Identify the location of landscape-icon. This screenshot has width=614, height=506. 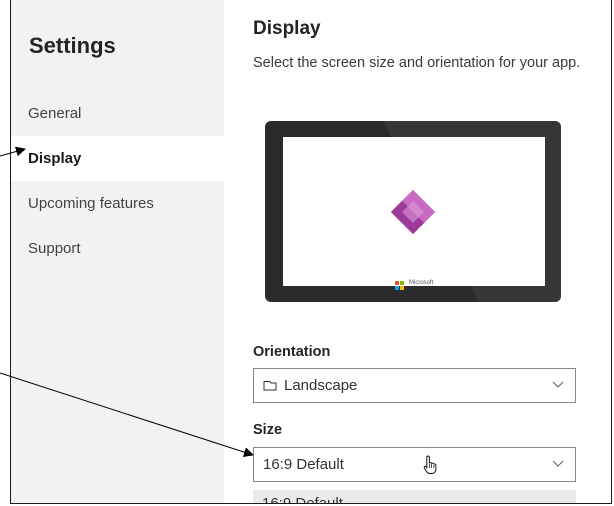
(270, 386).